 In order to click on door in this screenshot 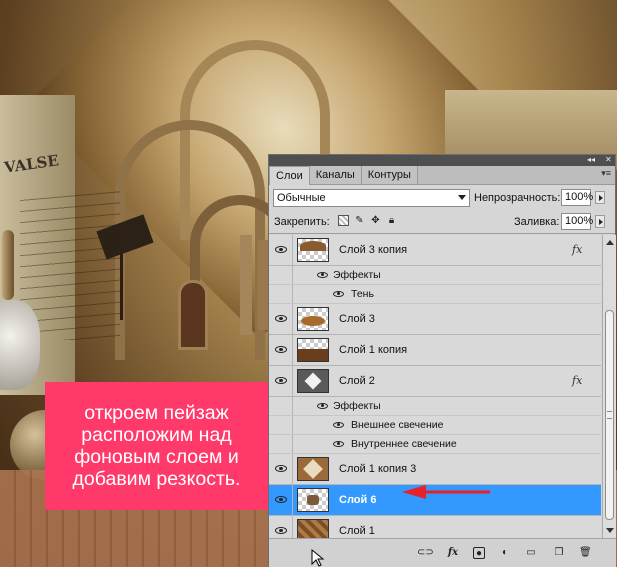, I will do `click(193, 315)`.